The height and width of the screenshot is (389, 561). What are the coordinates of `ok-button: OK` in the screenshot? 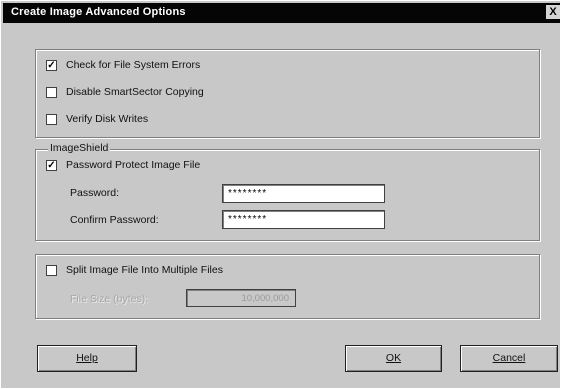 It's located at (393, 358).